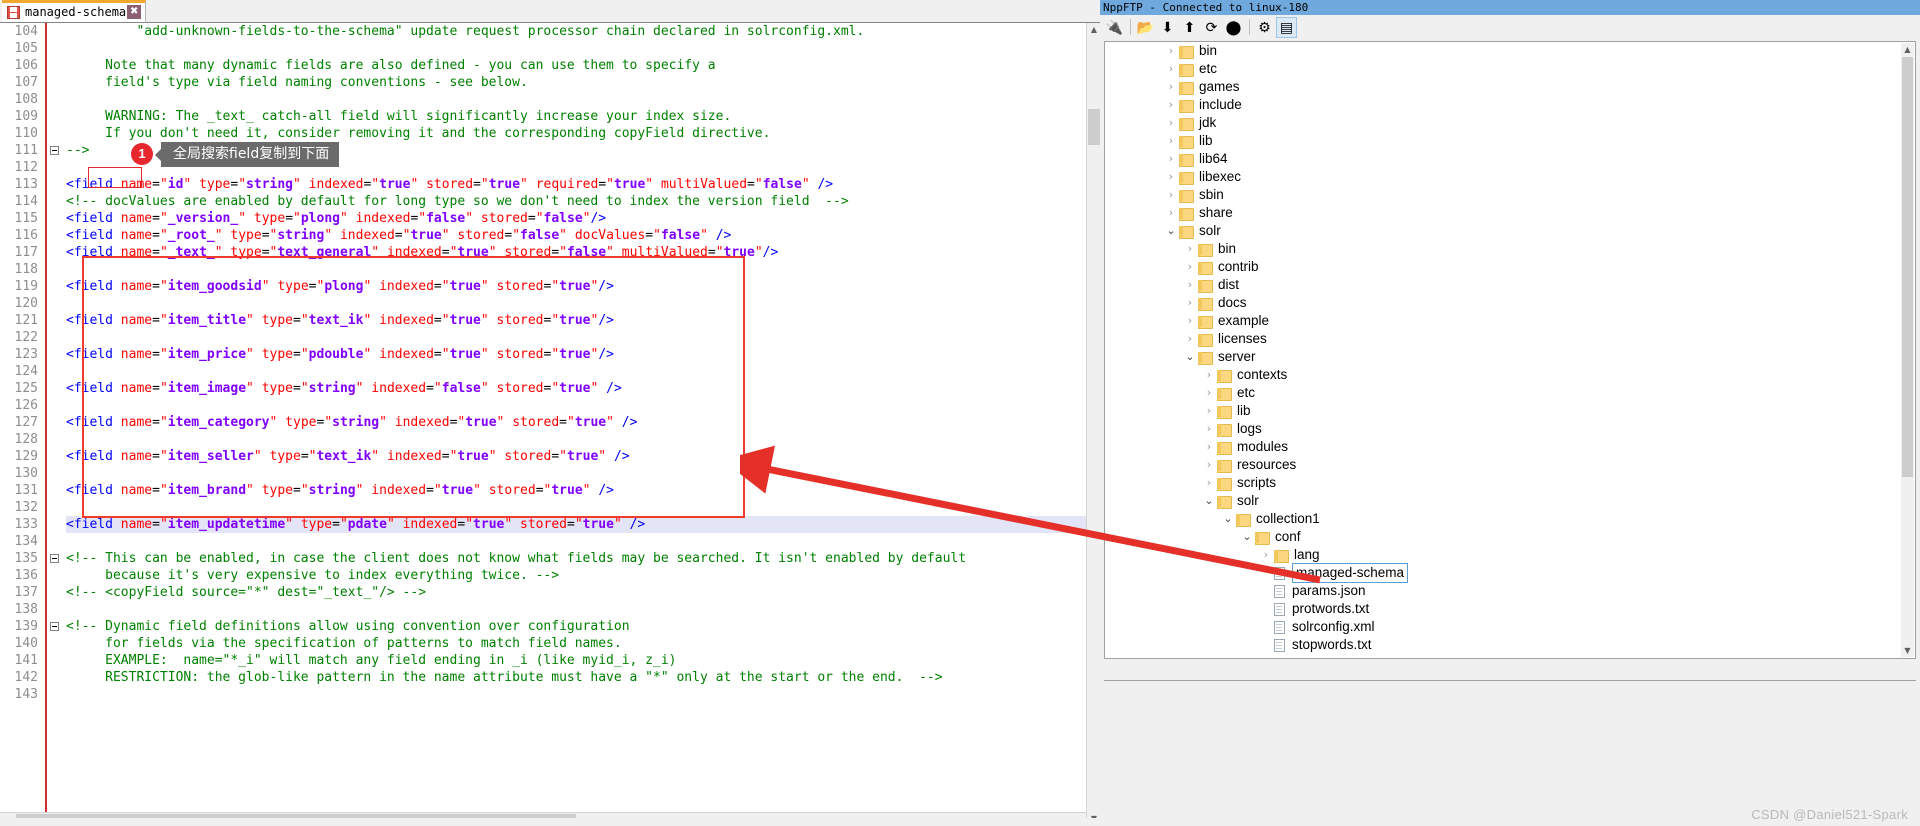  Describe the element at coordinates (1510, 357) in the screenshot. I see `tree-folder-row: ⌄ server` at that location.